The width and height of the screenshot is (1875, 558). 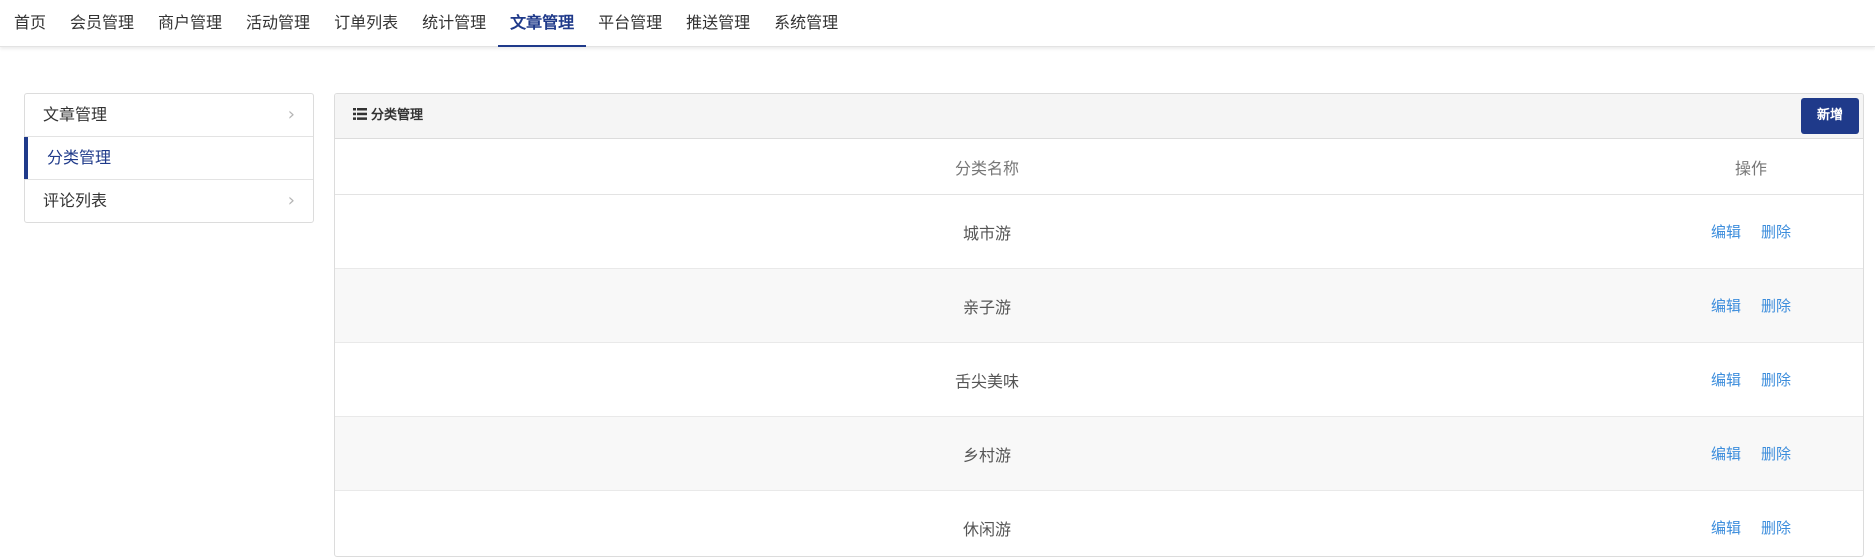 What do you see at coordinates (366, 23) in the screenshot?
I see `nav-item-orders: 订单列表` at bounding box center [366, 23].